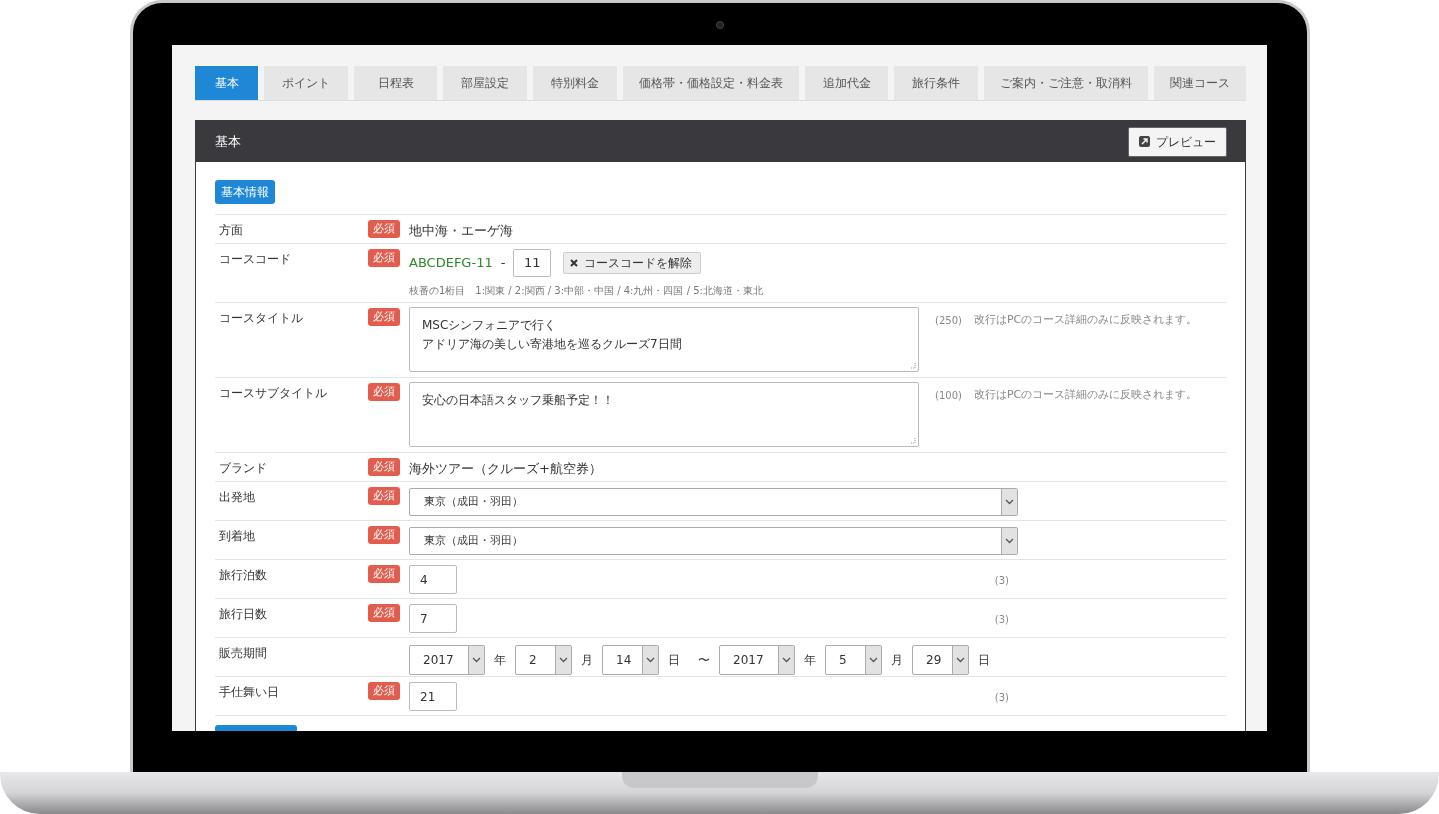 The height and width of the screenshot is (814, 1439). Describe the element at coordinates (632, 263) in the screenshot. I see `clear-code-button: コースコードを解除` at that location.